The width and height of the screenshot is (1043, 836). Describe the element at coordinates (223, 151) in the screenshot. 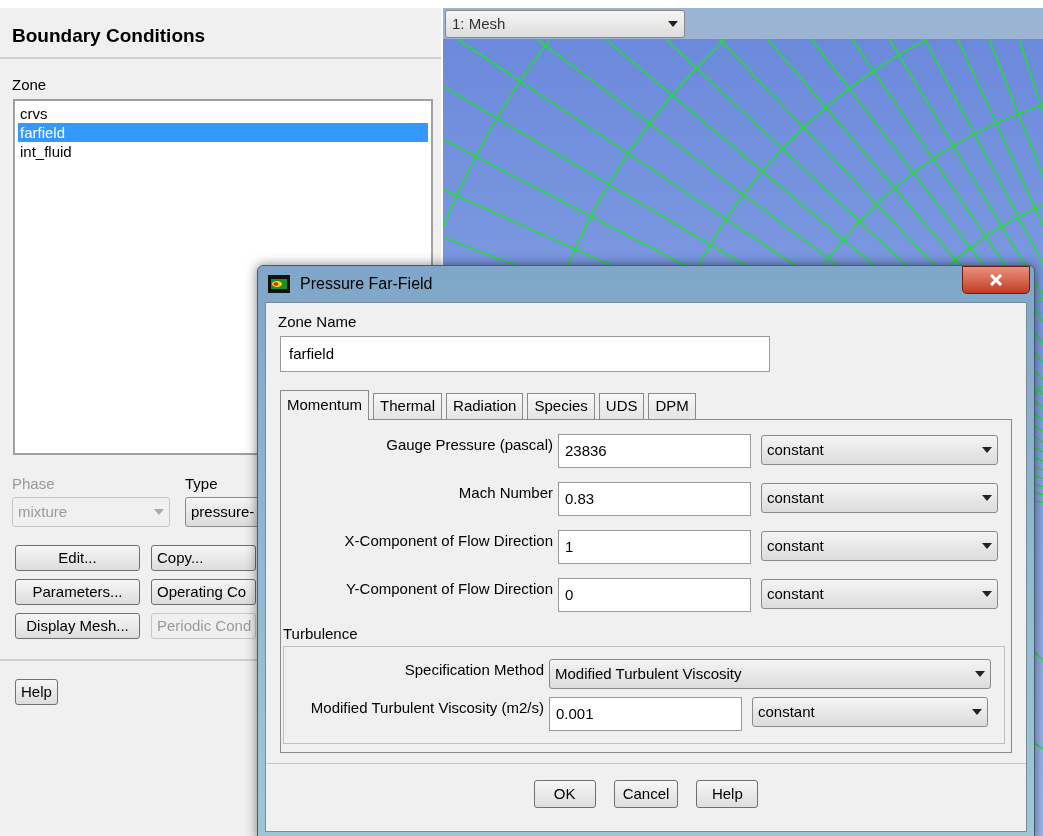

I see `zone-item: int_fluid` at that location.